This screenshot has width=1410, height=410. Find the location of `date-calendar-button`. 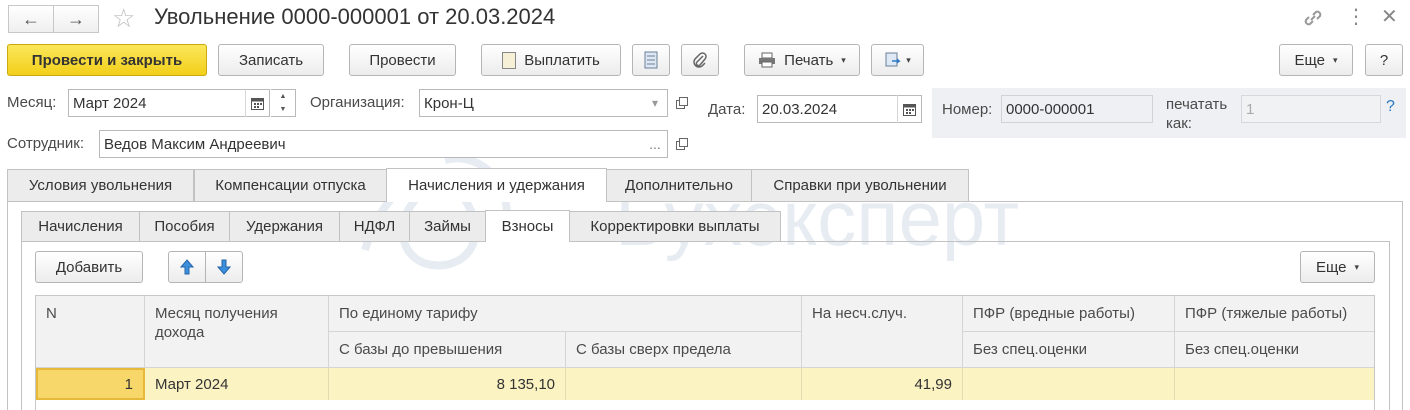

date-calendar-button is located at coordinates (909, 109).